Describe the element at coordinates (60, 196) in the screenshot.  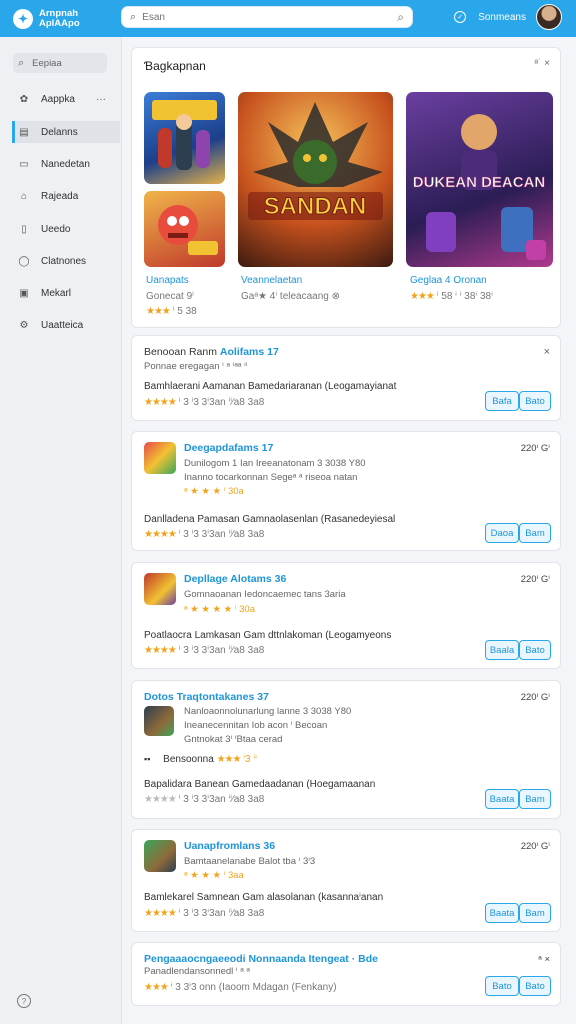
I see `sidebar-item-label: Rajeada` at that location.